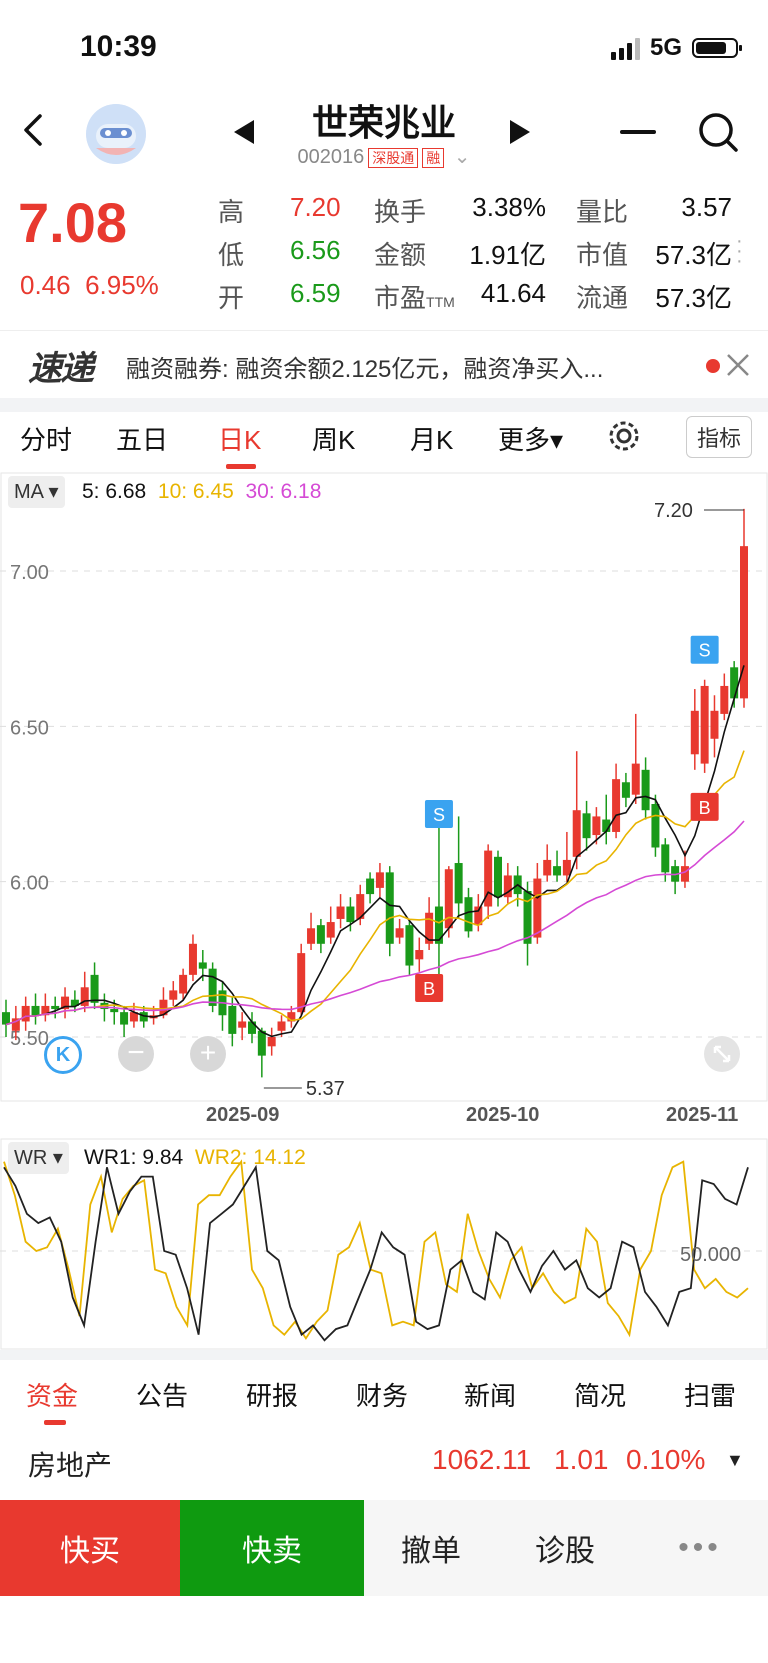 This screenshot has height=1663, width=768. I want to click on vol-ratio-label: 量比, so click(602, 212).